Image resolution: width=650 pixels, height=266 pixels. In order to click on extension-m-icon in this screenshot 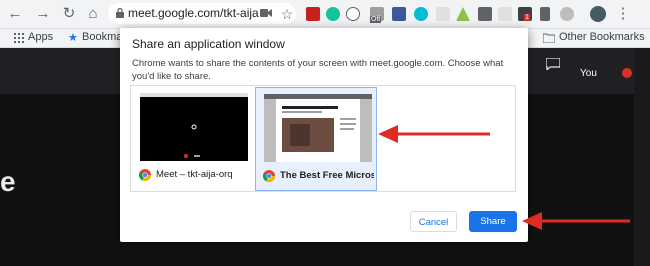, I will do `click(421, 14)`.